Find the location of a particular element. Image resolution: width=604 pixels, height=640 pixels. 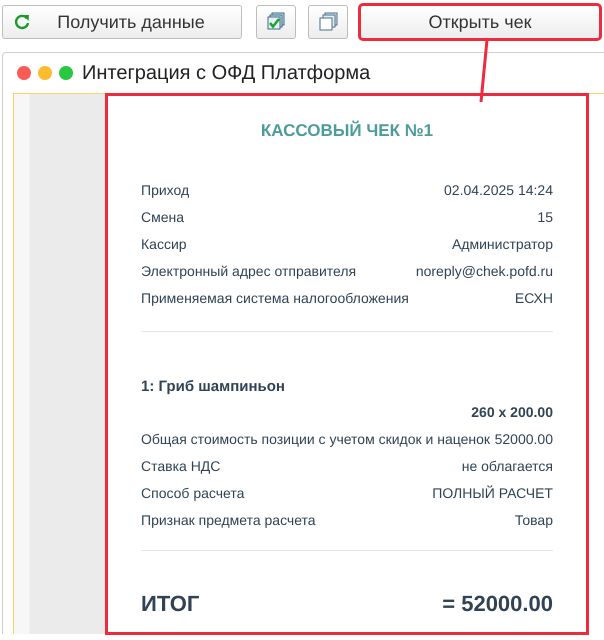

open-receipt-button: Открыть чек is located at coordinates (480, 22).